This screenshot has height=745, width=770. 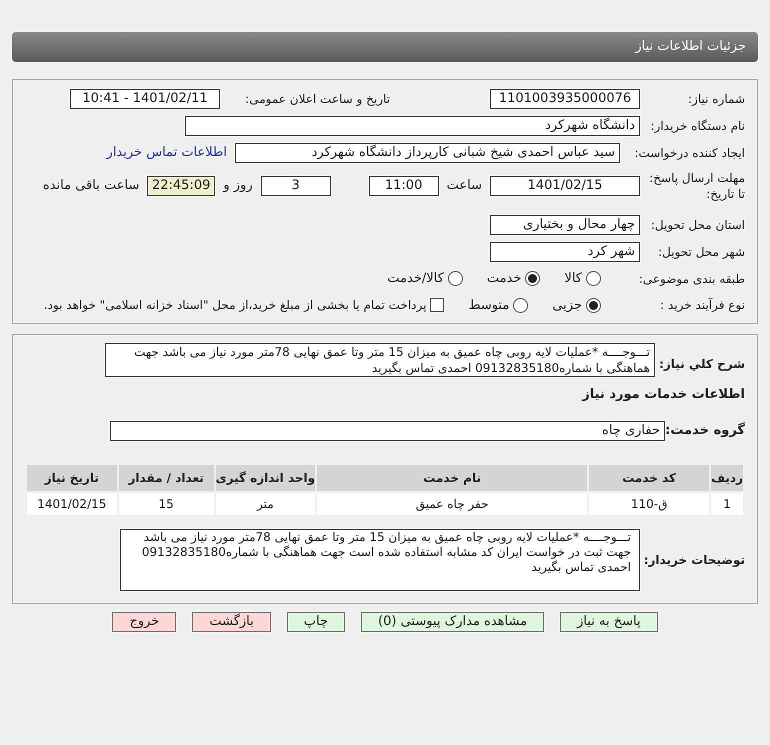 I want to click on remaining-label: ساعت باقی مانده, so click(x=91, y=186).